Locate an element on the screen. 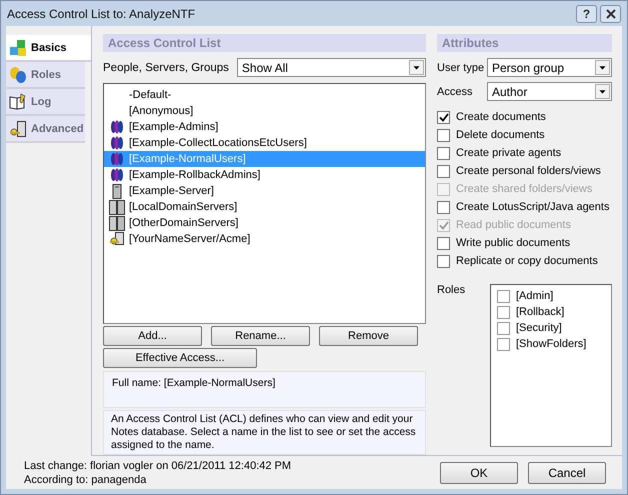 Image resolution: width=628 pixels, height=495 pixels. list-item: [Example-CollectLocationsEtcUsers] is located at coordinates (264, 143).